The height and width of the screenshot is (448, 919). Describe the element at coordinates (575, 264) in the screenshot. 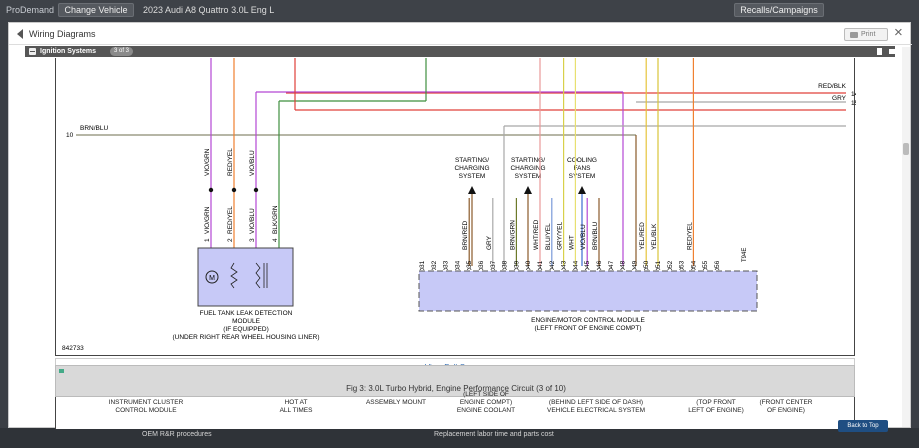

I see `ecm-pin-number: 44` at that location.